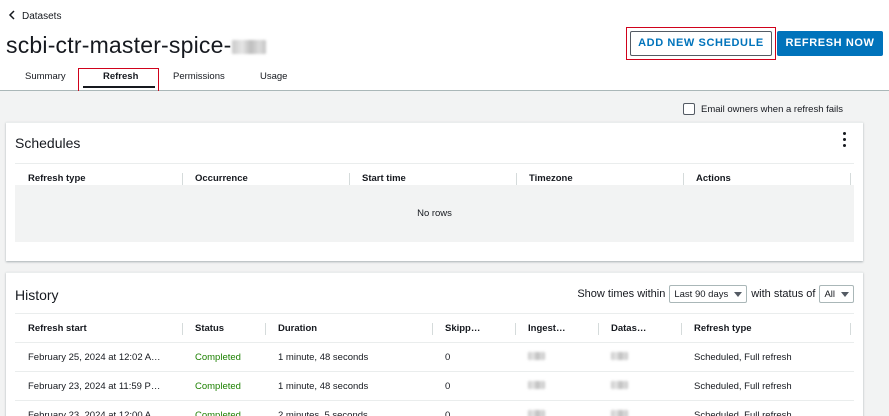 This screenshot has height=416, width=889. I want to click on tab-permissions: Permissions, so click(199, 76).